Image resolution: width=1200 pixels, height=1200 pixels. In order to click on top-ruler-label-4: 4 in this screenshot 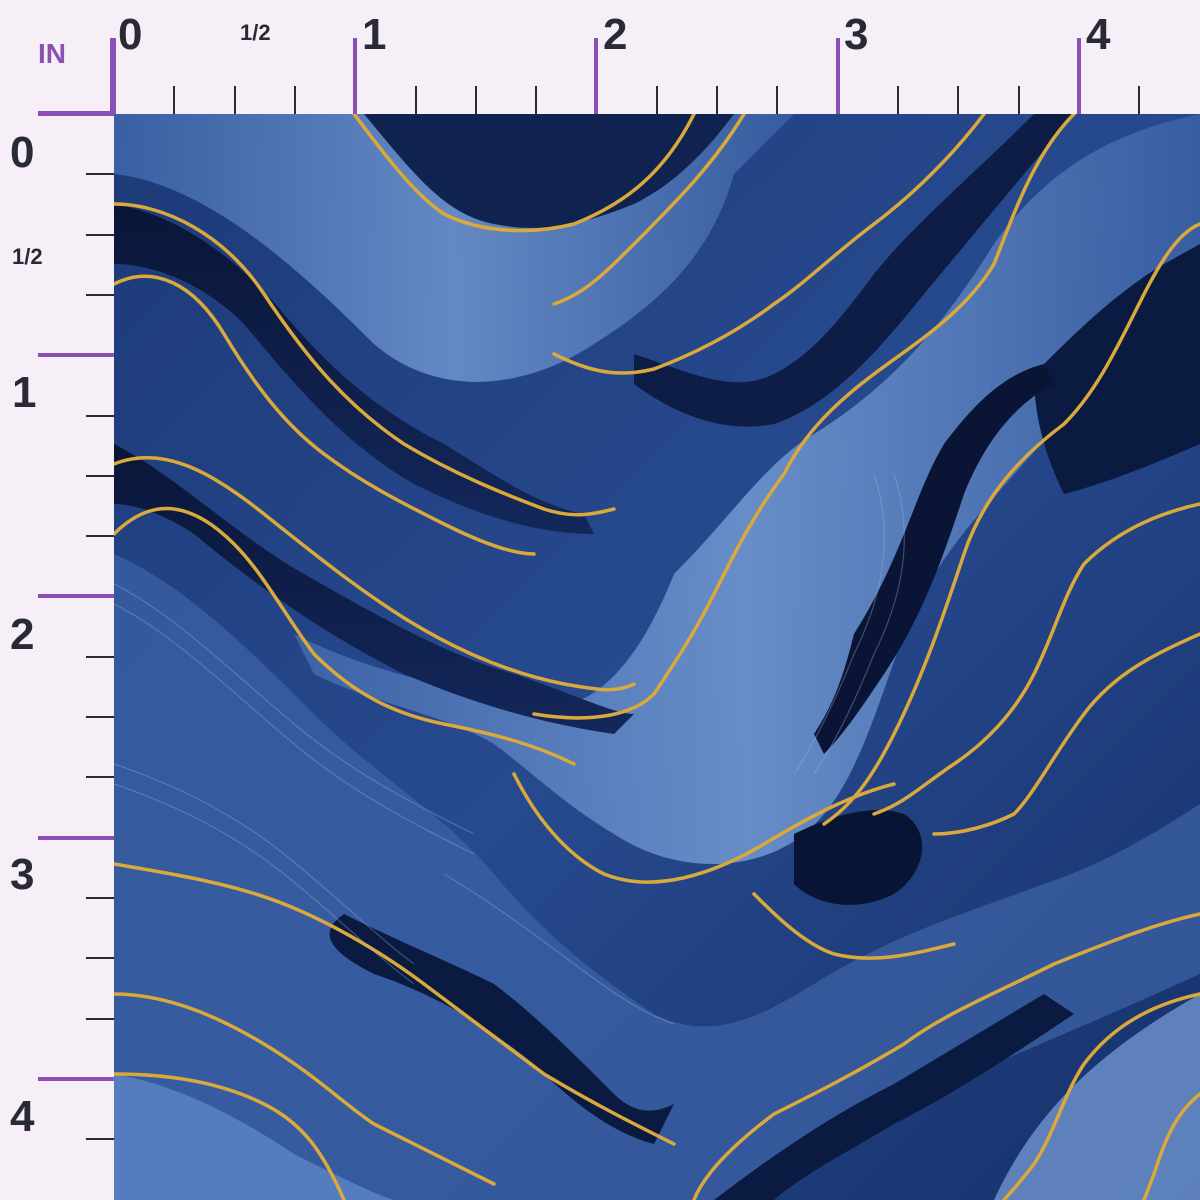, I will do `click(1098, 34)`.